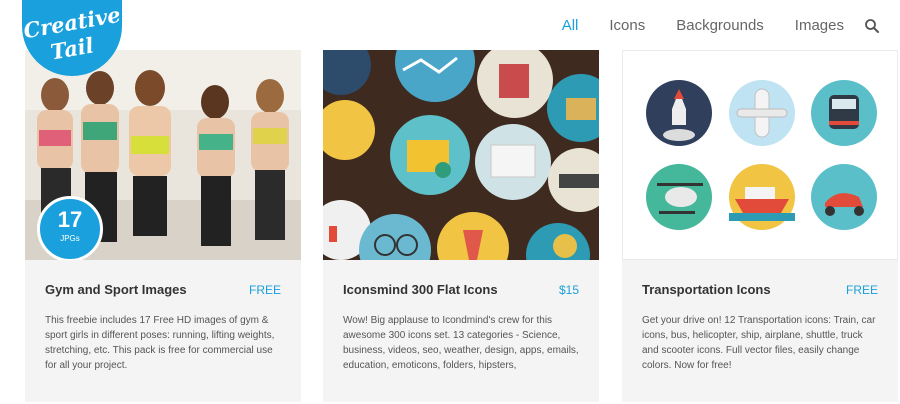 Image resolution: width=900 pixels, height=404 pixels. What do you see at coordinates (819, 25) in the screenshot?
I see `nav-images: Images` at bounding box center [819, 25].